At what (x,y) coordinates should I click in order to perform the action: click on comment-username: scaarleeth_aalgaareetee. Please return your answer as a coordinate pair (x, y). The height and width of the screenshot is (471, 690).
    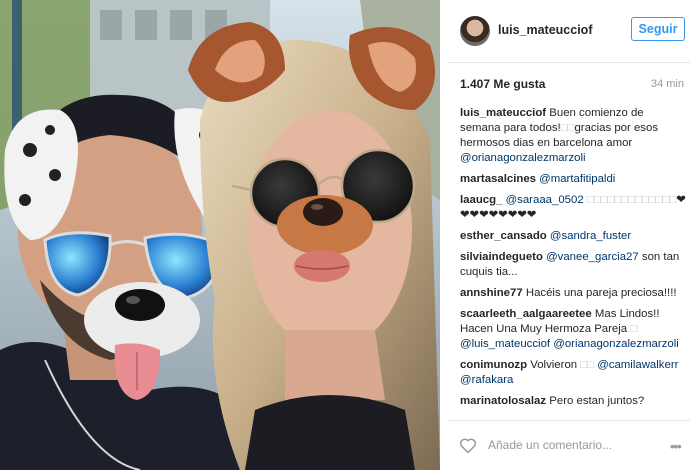
    Looking at the image, I should click on (526, 314).